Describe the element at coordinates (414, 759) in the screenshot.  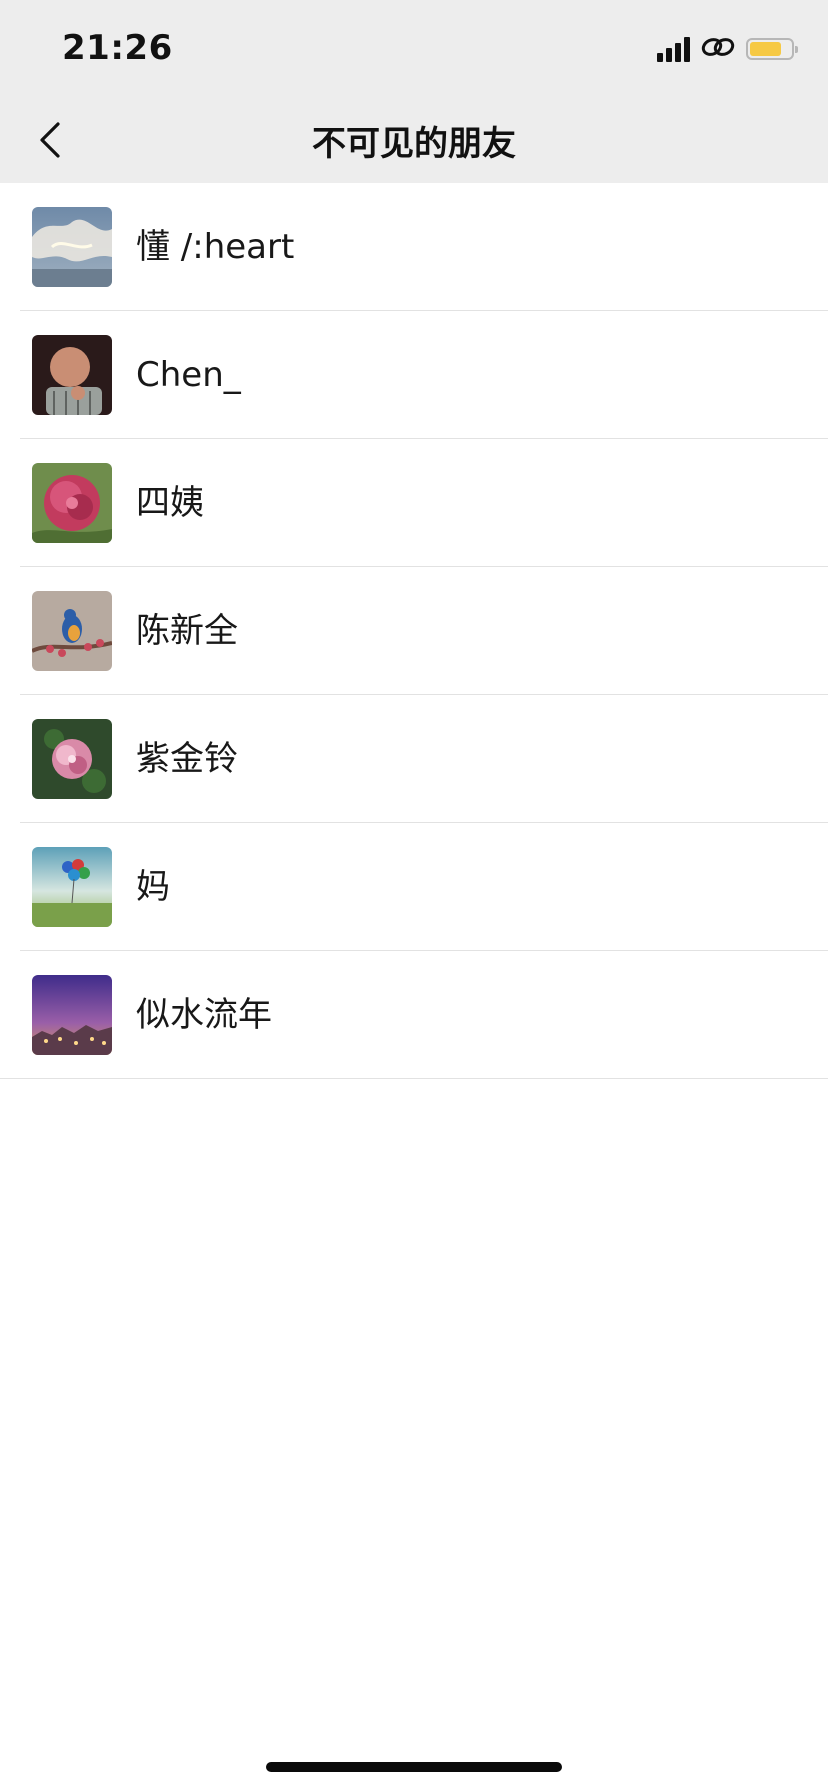
I see `friend-row: 紫金铃` at that location.